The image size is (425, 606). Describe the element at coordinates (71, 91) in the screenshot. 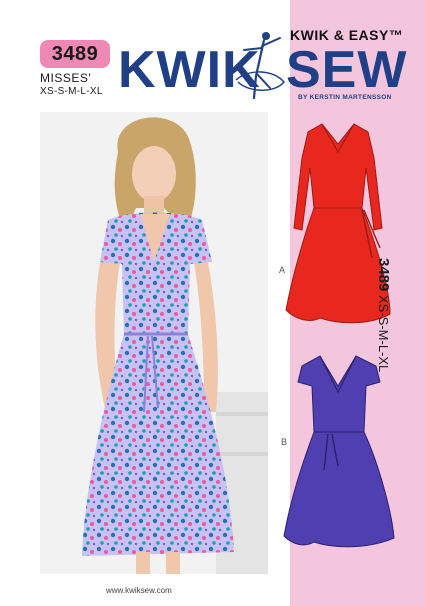

I see `pattern-sizes: XS-S-M-L-XL` at that location.